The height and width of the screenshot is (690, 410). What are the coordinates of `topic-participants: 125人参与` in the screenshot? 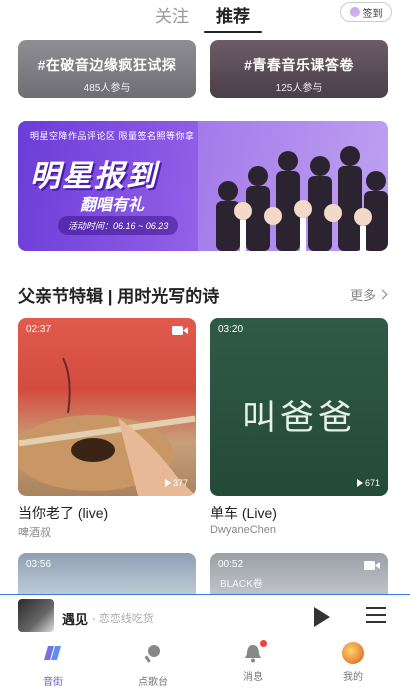 It's located at (299, 88).